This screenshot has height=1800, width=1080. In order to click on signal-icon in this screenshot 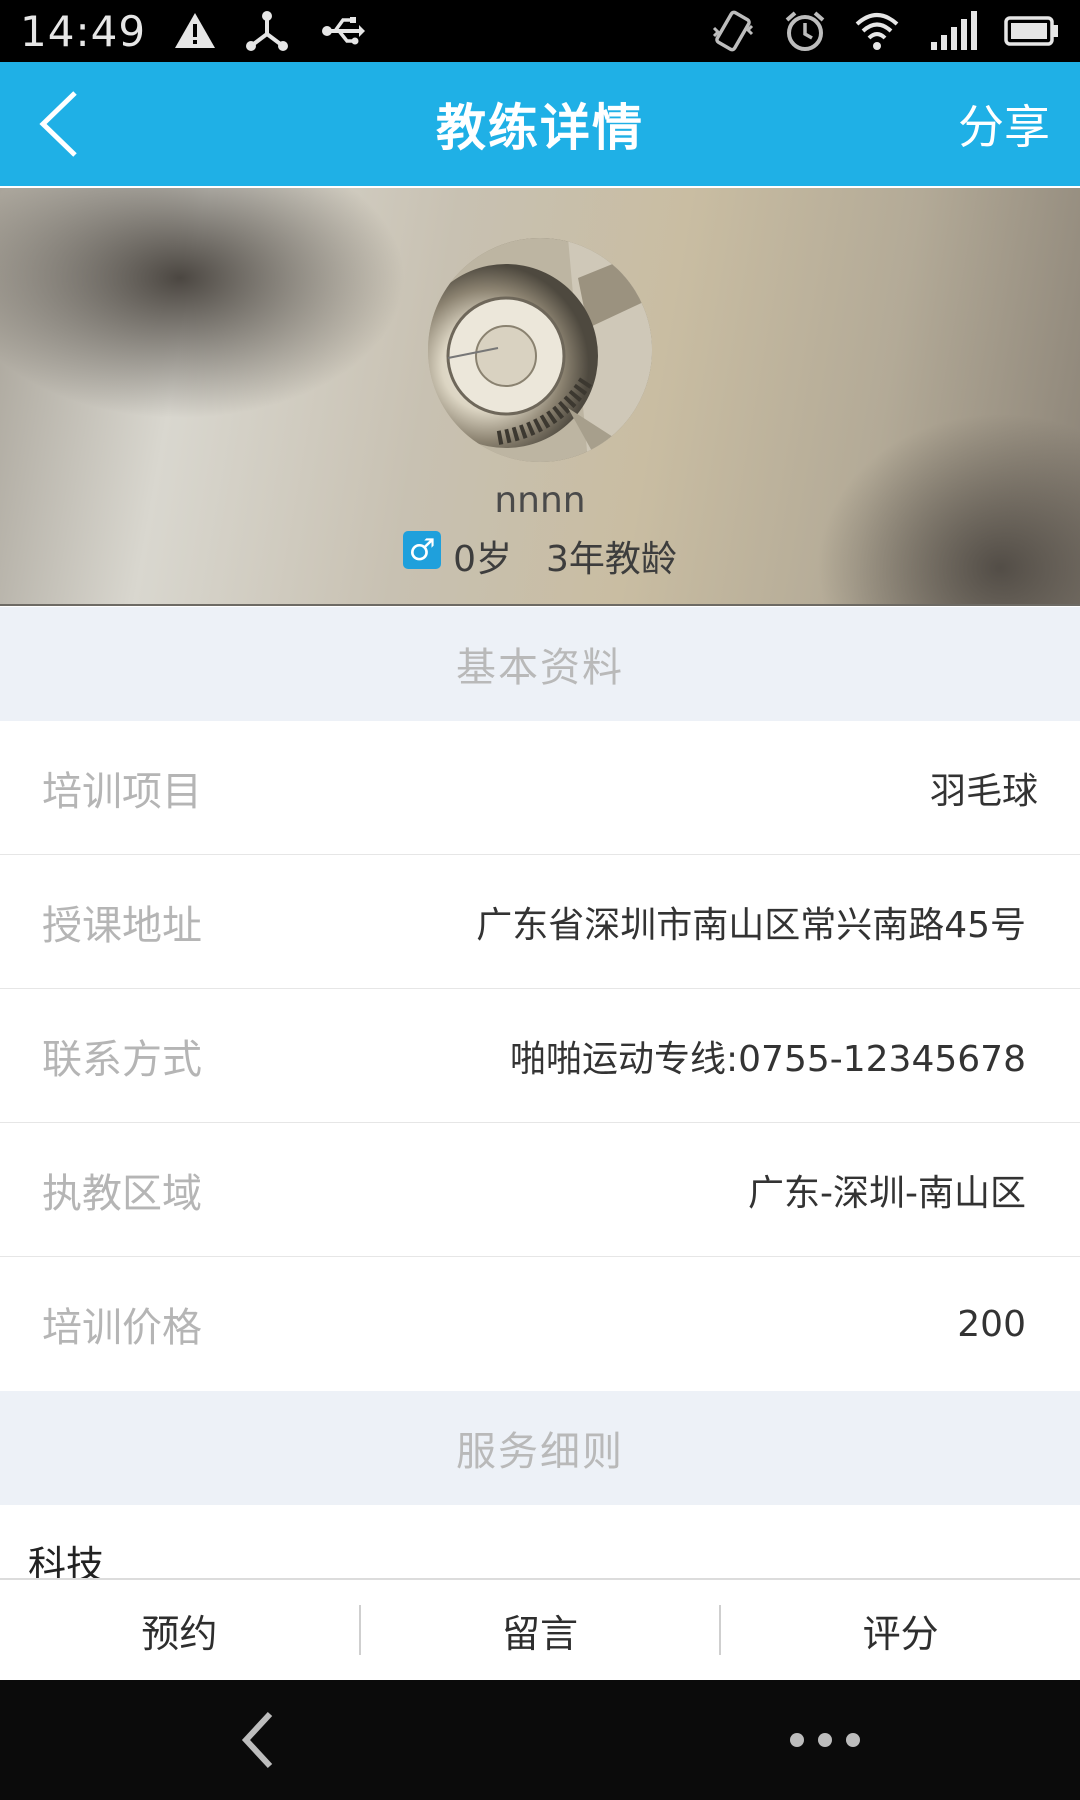, I will do `click(954, 30)`.